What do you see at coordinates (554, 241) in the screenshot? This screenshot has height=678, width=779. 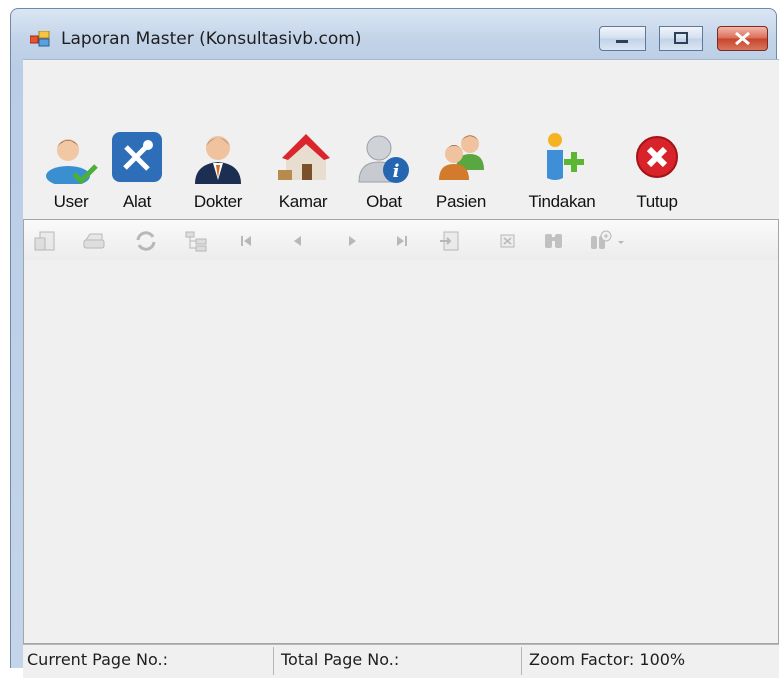 I see `find-icon` at bounding box center [554, 241].